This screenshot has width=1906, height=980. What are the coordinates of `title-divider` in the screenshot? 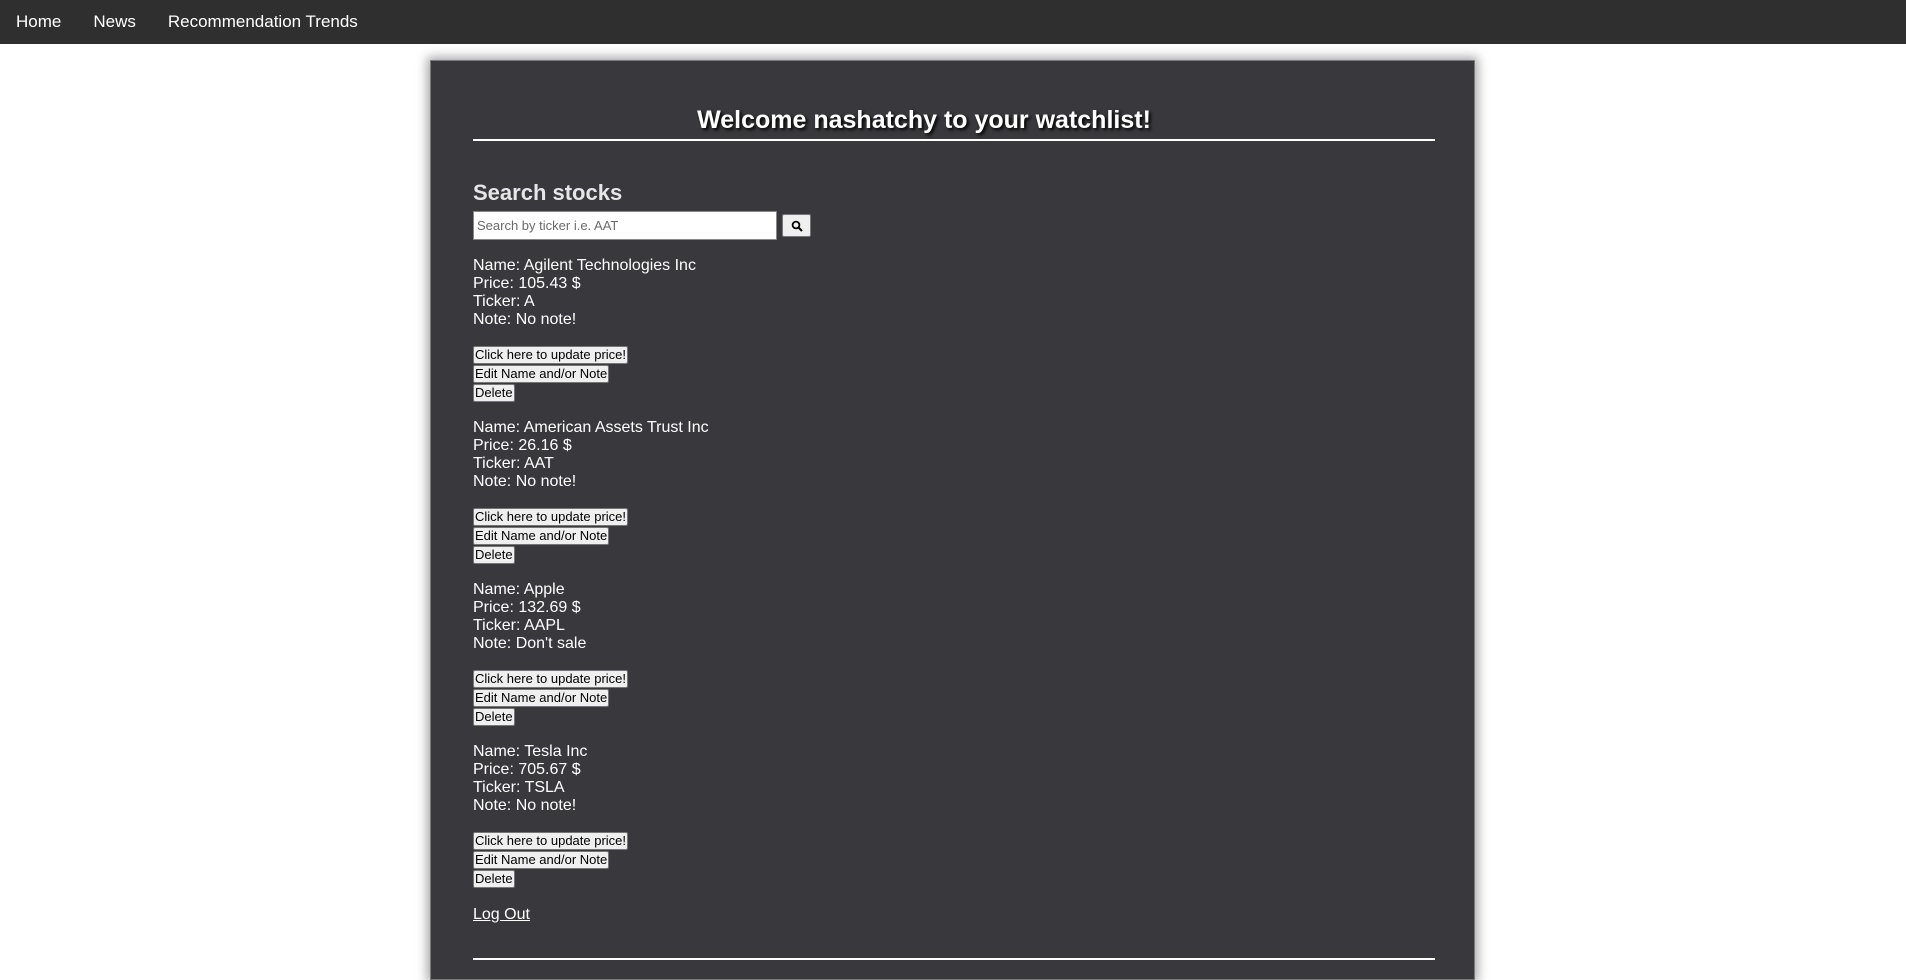 It's located at (954, 140).